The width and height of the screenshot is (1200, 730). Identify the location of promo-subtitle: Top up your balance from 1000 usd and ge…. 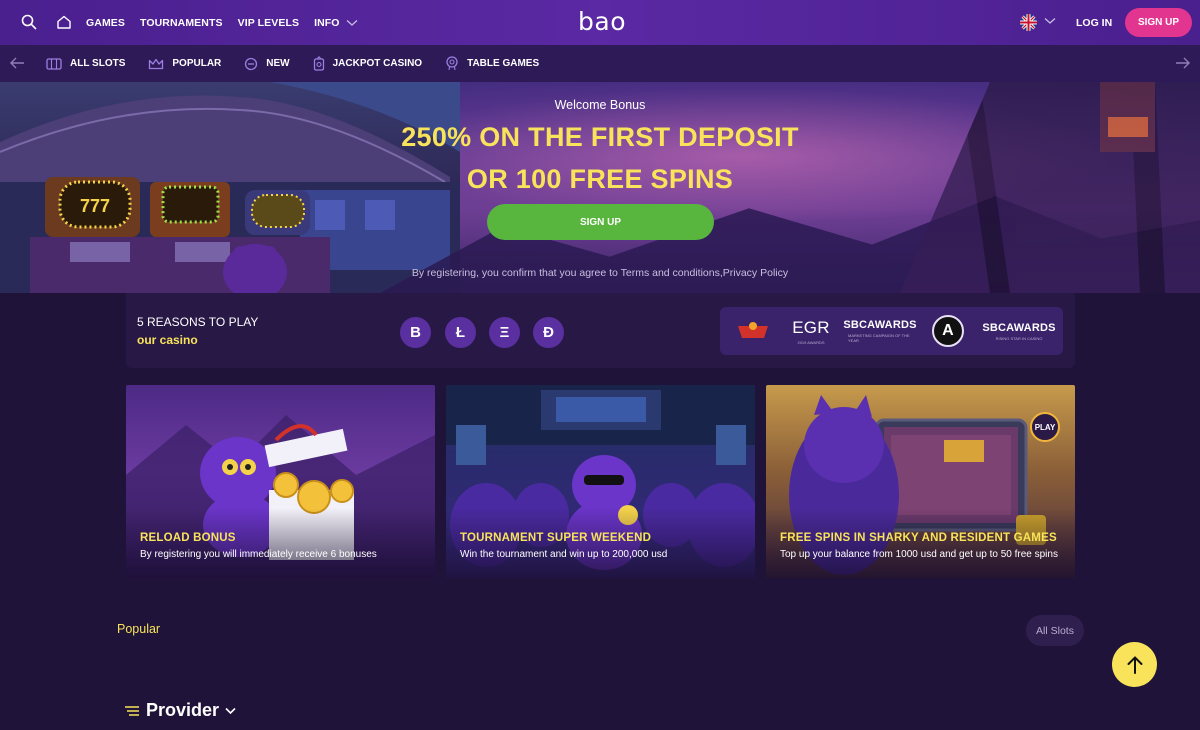
(919, 554).